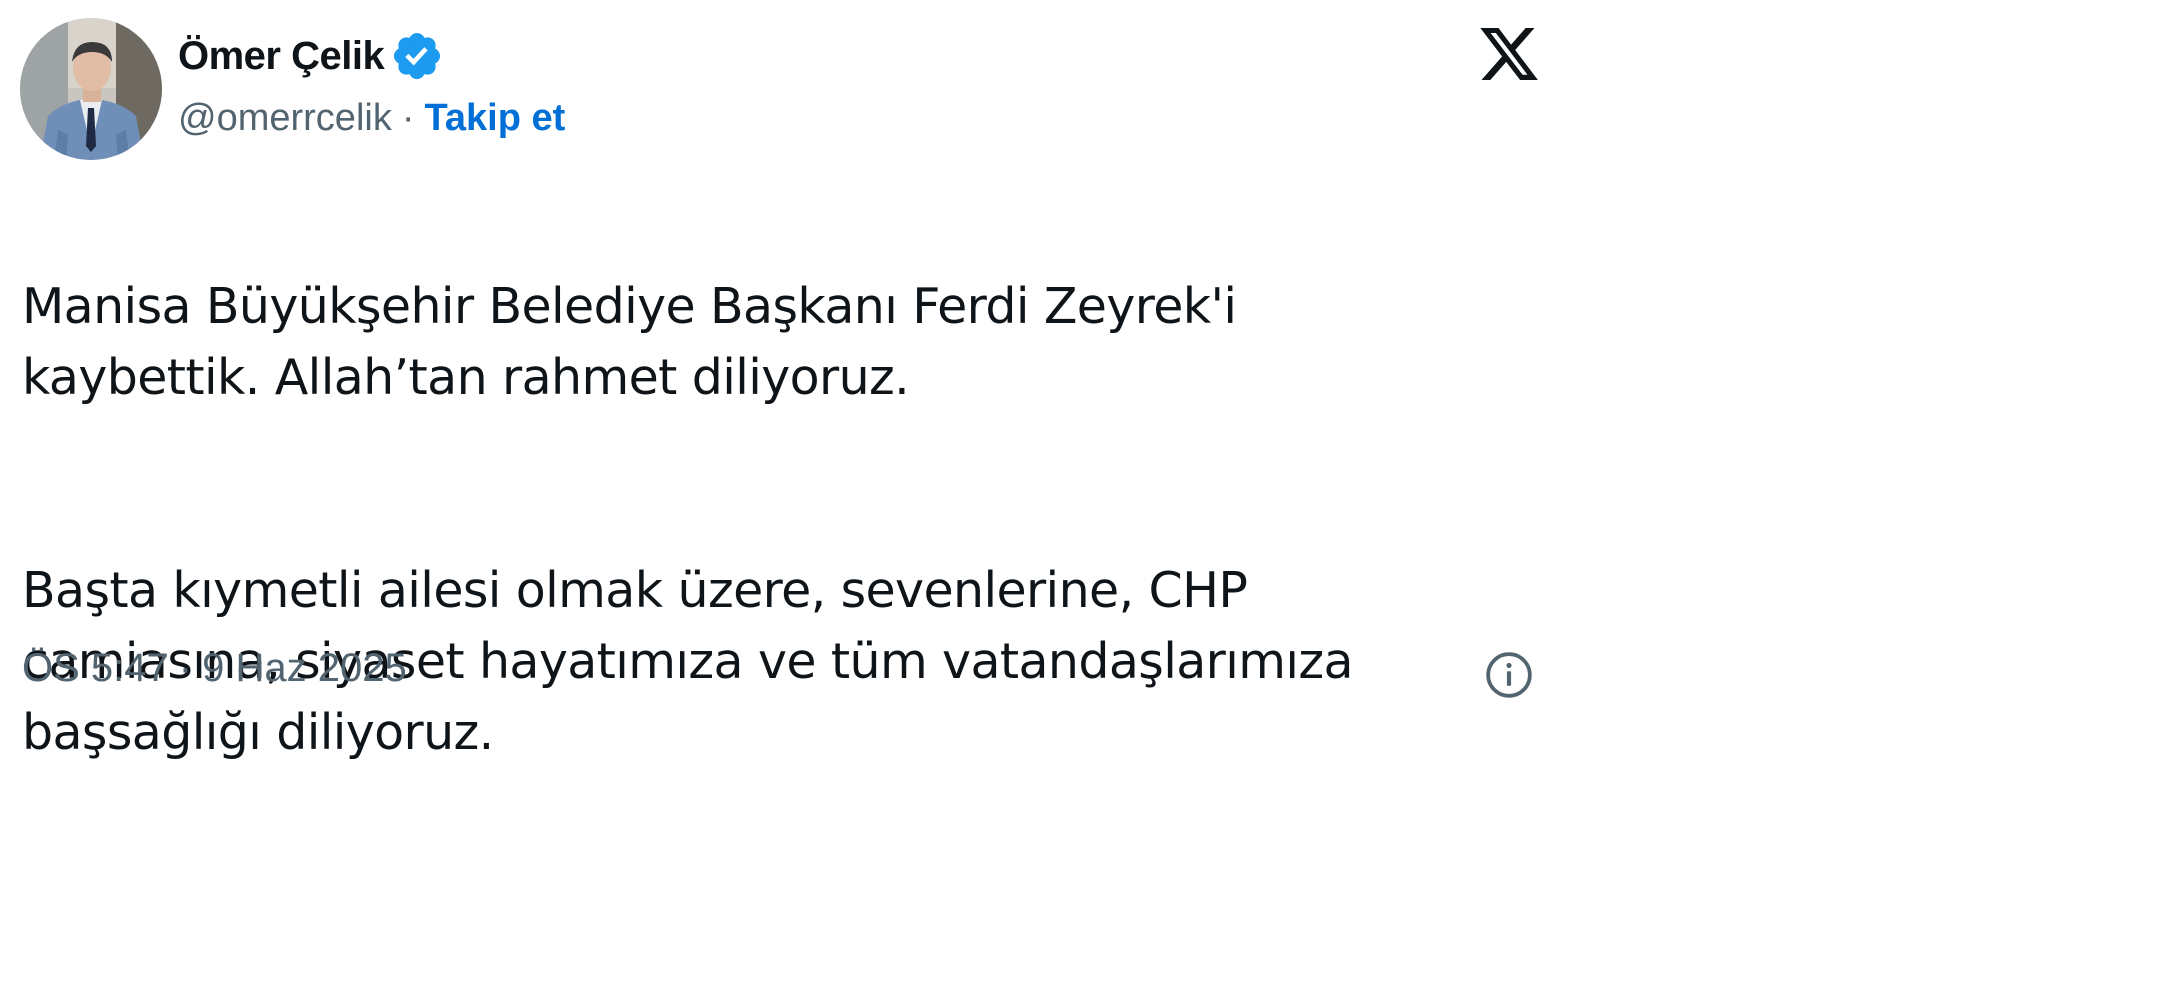 This screenshot has height=1000, width=2160. I want to click on tweet-time: ÖS 5:47, so click(95, 668).